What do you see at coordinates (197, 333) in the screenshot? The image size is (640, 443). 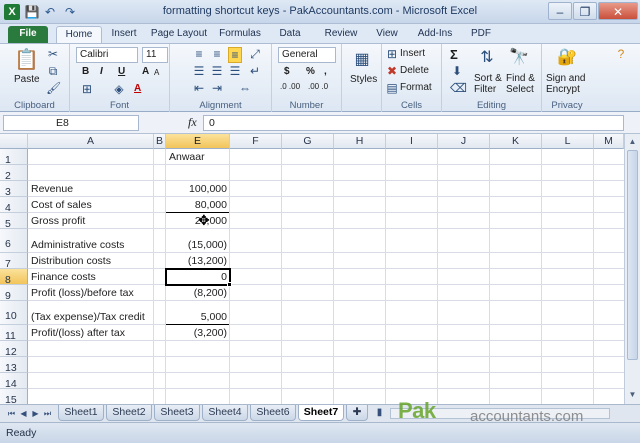 I see `cell-e11: (3,200)` at bounding box center [197, 333].